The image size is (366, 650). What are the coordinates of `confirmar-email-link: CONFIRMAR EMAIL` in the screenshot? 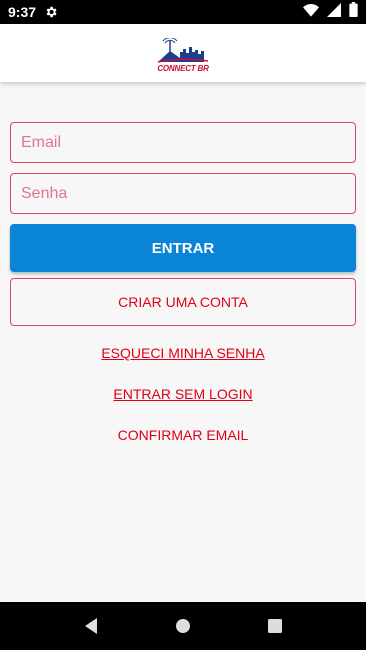 It's located at (183, 435).